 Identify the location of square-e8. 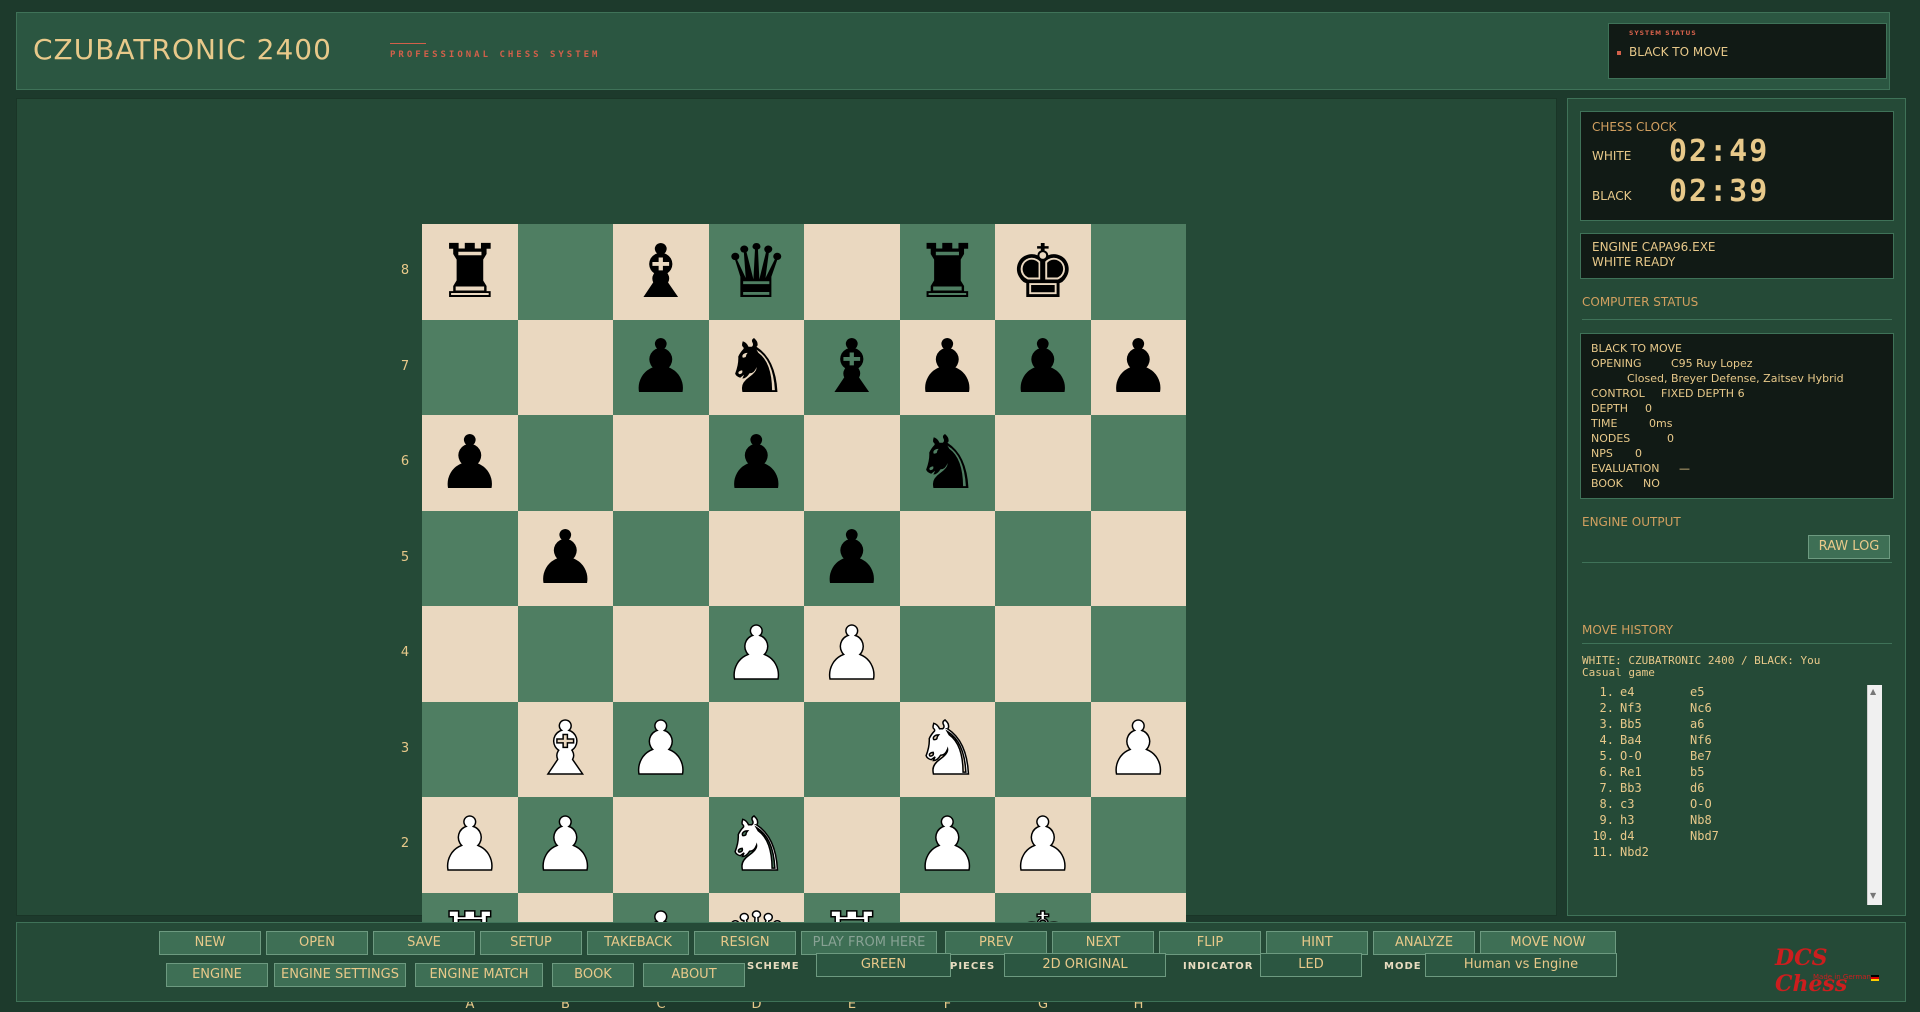
(852, 272).